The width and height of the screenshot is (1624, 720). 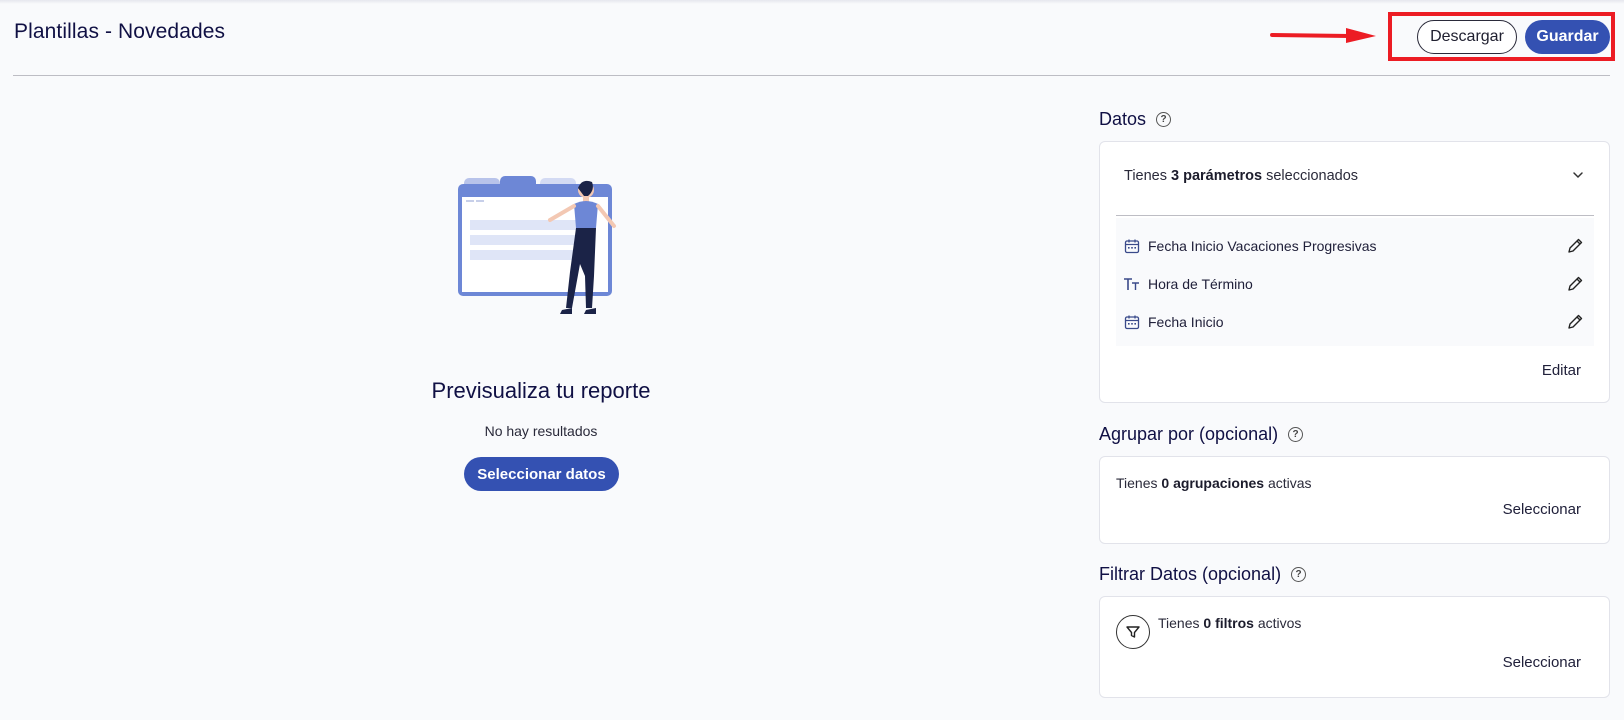 I want to click on datos-title: Datos, so click(x=1123, y=119).